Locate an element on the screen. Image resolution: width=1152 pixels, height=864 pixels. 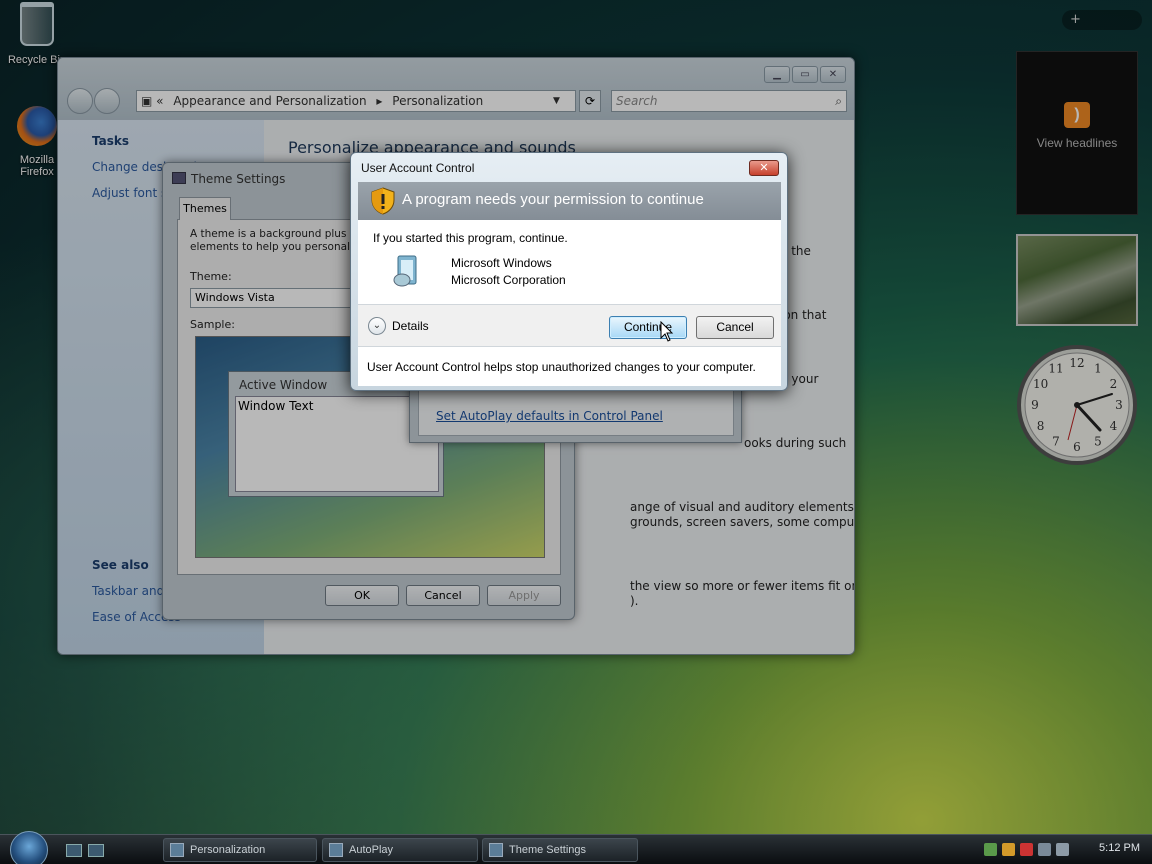
program-publisher: Microsoft Corporation is located at coordinates (508, 280).